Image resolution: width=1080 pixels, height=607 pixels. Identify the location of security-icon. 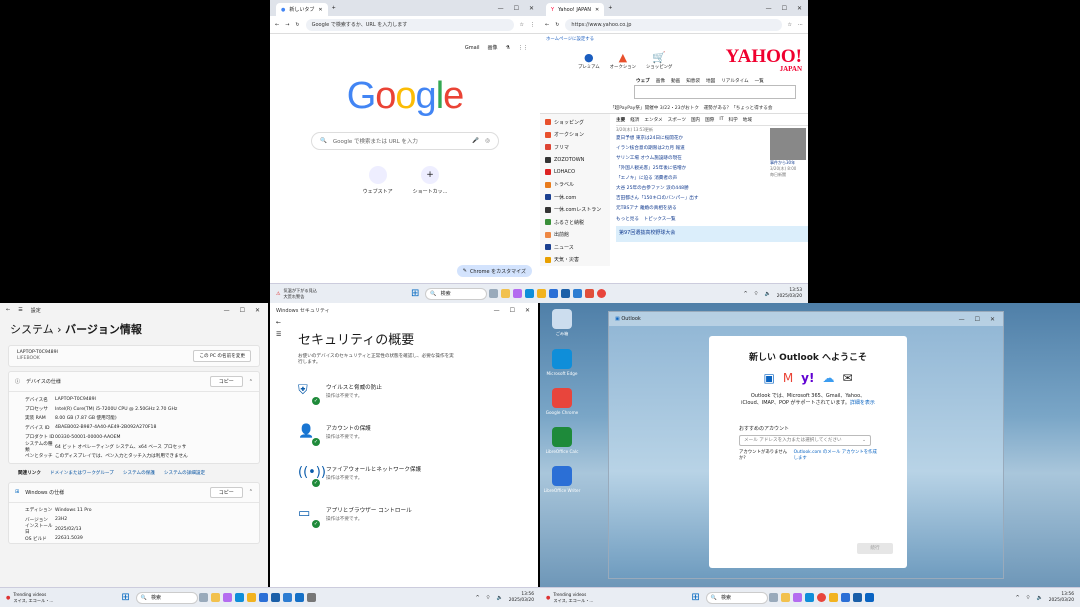
(300, 597).